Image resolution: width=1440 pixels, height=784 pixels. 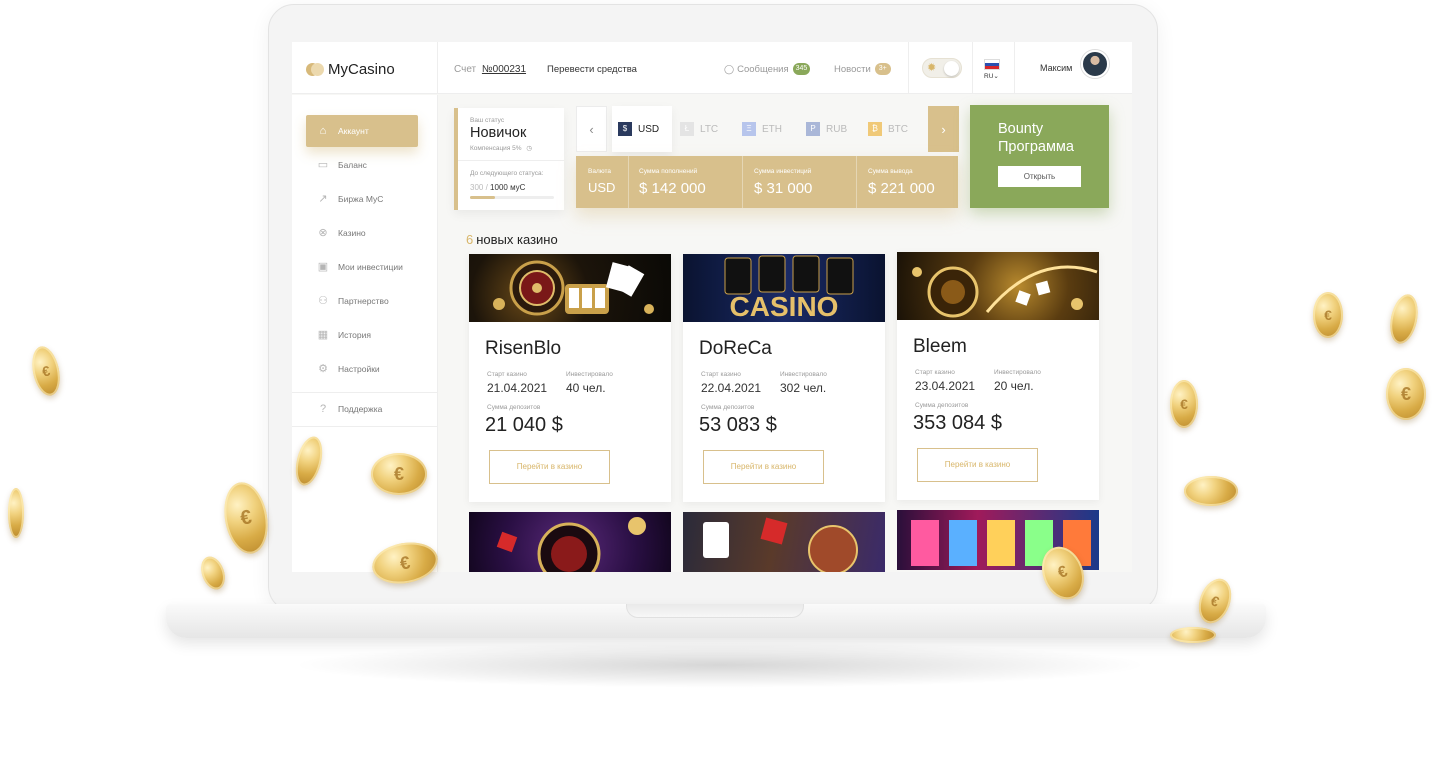 What do you see at coordinates (514, 407) in the screenshot?
I see `casino-deposits-label: Сумма депозитов` at bounding box center [514, 407].